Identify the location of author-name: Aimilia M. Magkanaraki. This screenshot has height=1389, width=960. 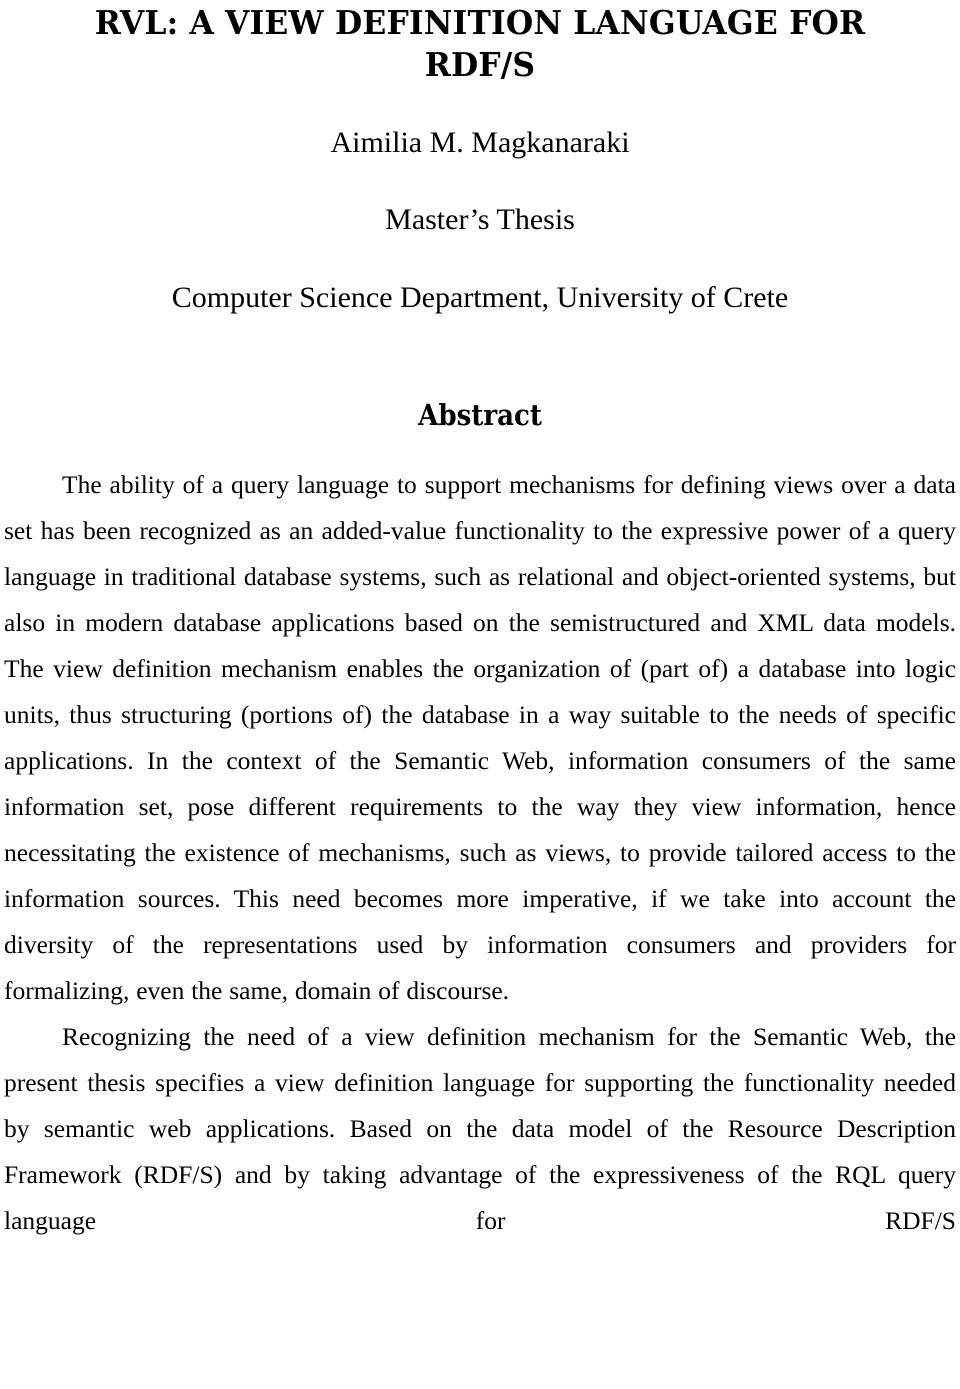
(480, 142).